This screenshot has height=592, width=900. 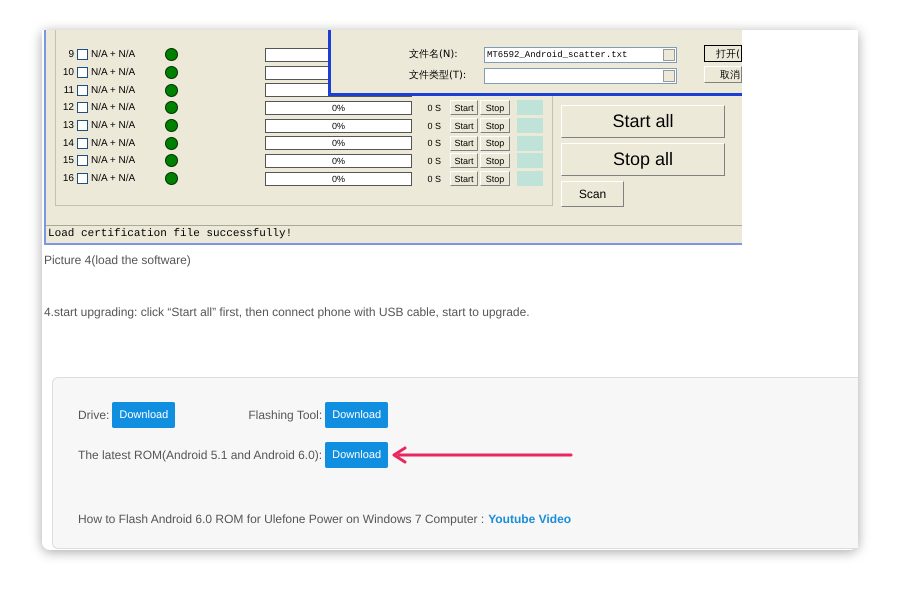 What do you see at coordinates (68, 108) in the screenshot?
I see `row-number: 12` at bounding box center [68, 108].